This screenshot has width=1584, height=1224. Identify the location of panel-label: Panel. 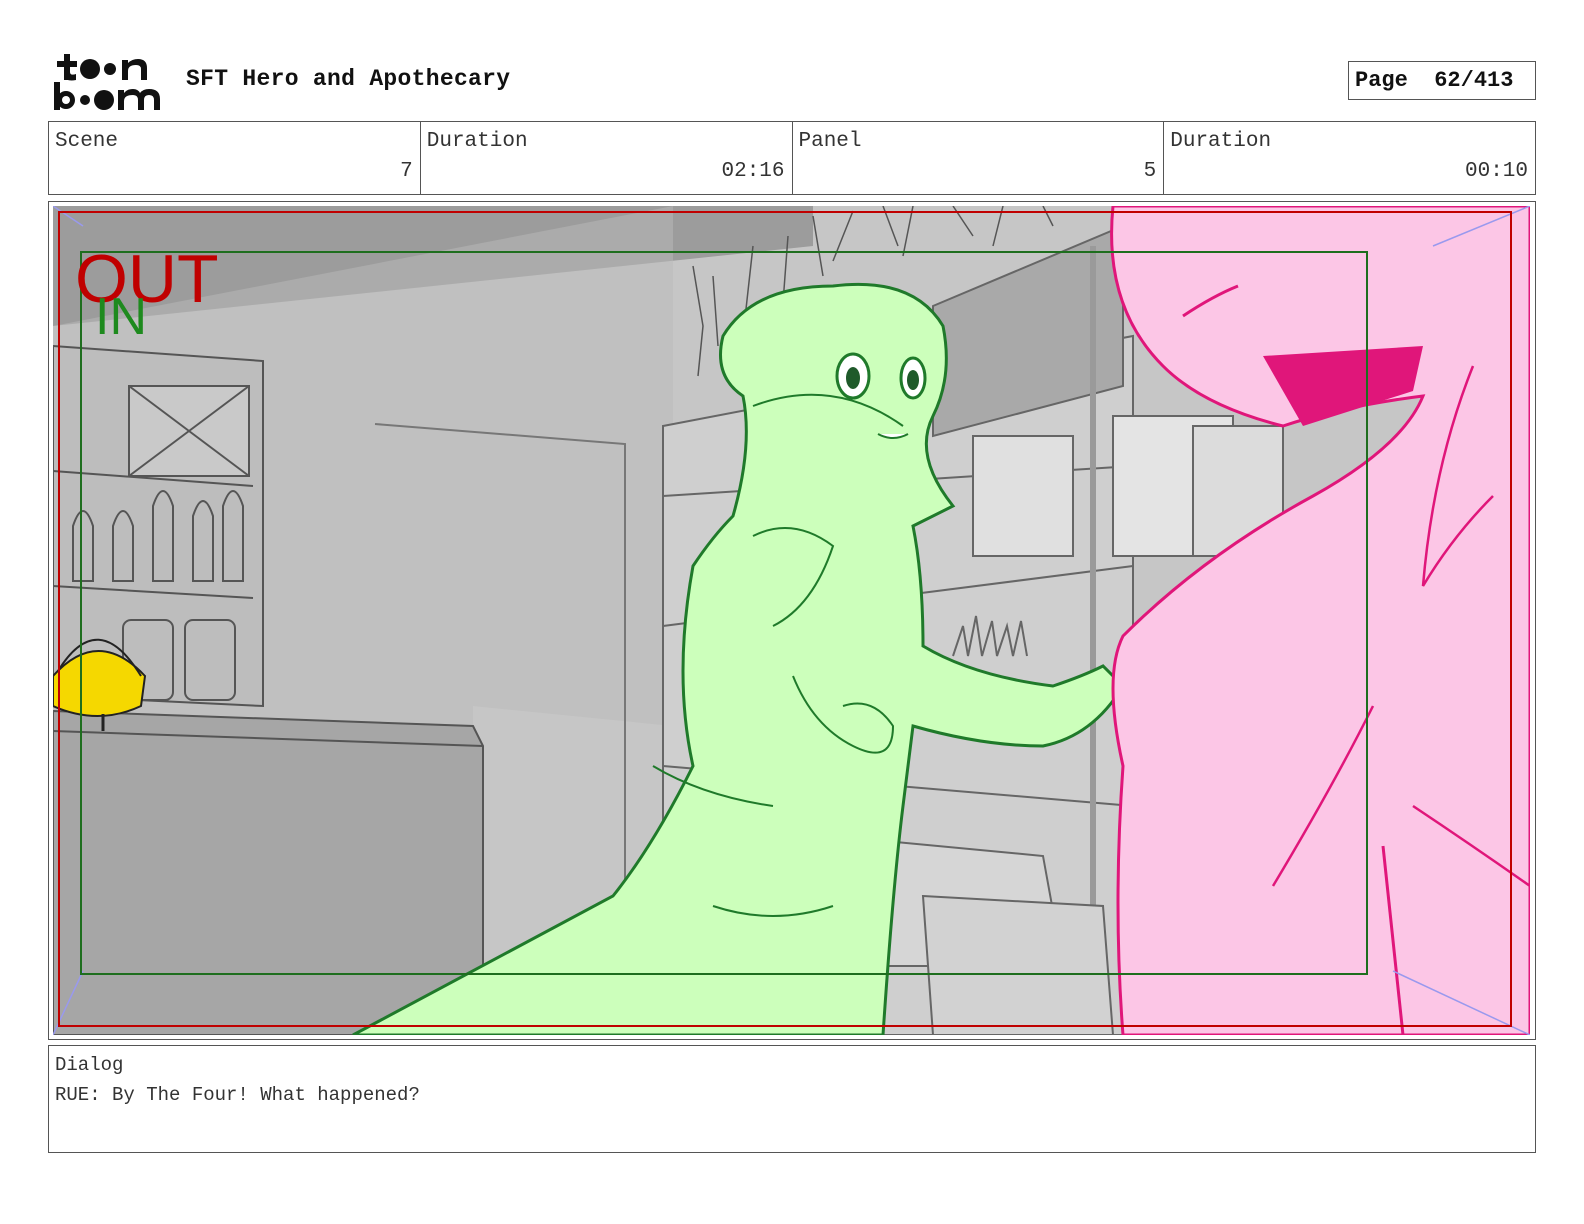
(830, 141).